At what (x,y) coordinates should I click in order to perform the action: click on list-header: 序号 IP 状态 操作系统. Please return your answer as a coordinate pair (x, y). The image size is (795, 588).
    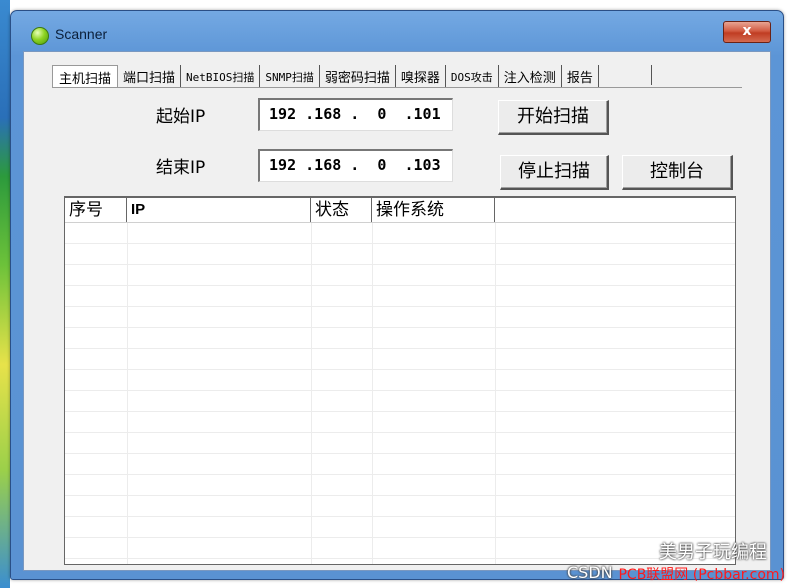
    Looking at the image, I should click on (400, 210).